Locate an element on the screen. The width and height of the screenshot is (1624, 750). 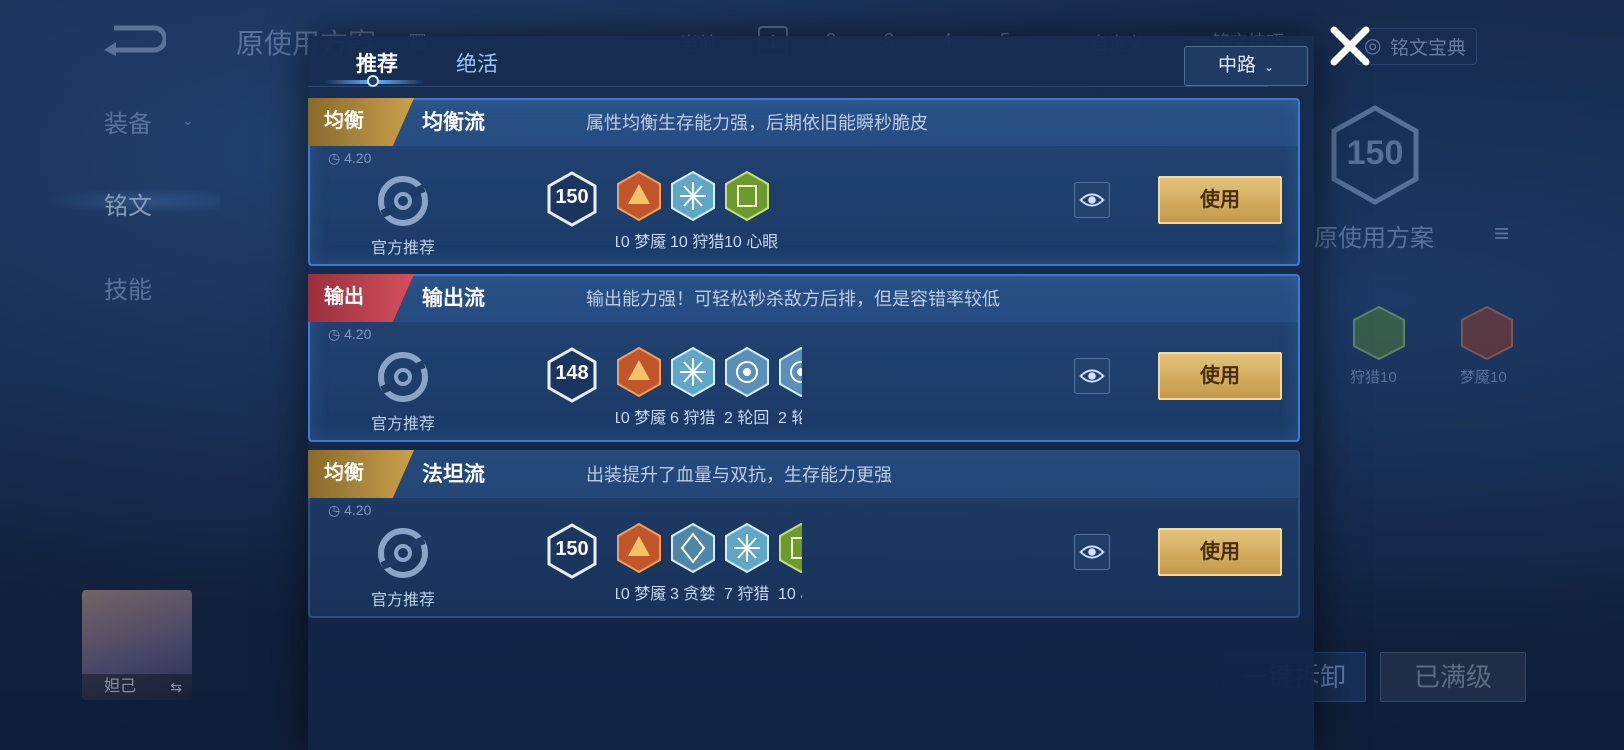
codex-button: ◎ 铭文宝典 is located at coordinates (1416, 46).